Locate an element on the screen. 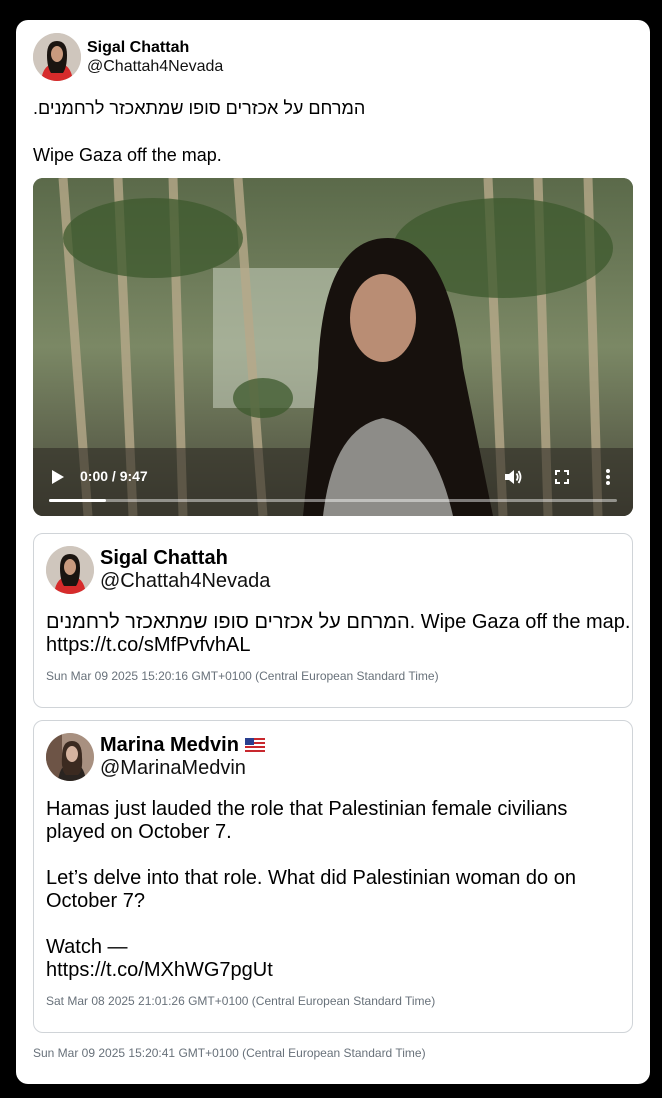 The image size is (662, 1098). fullscreen-icon is located at coordinates (562, 477).